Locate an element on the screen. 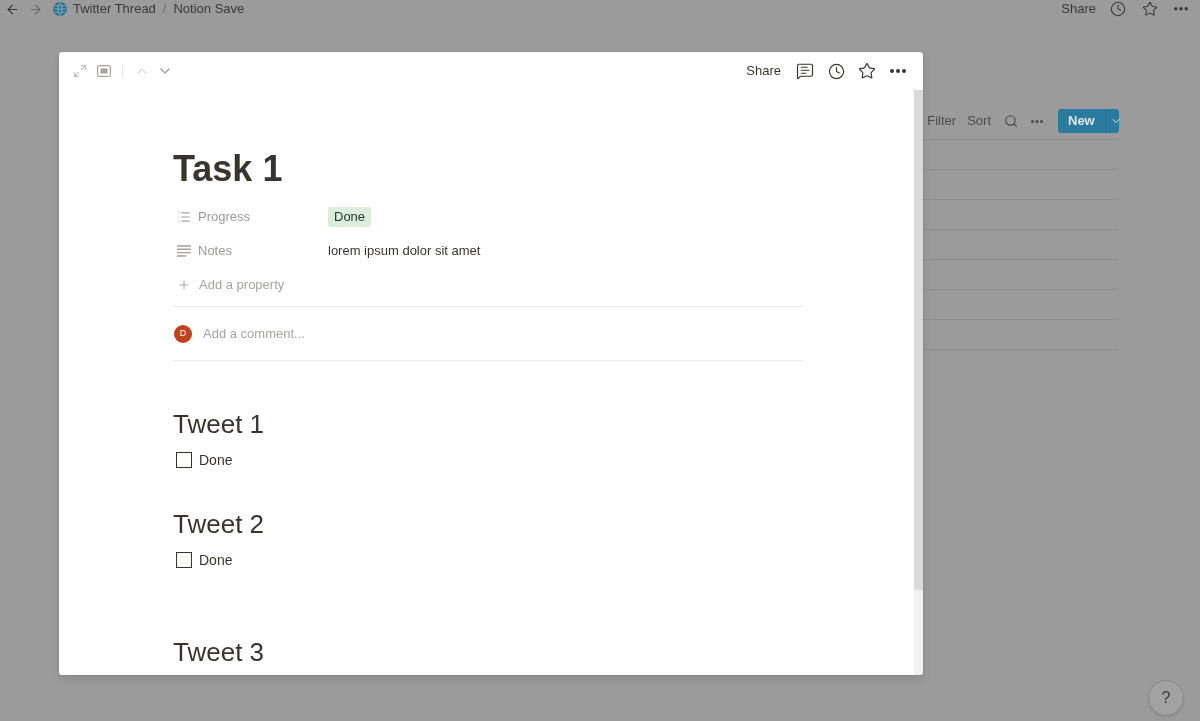  heading: Tweet 2 is located at coordinates (219, 524).